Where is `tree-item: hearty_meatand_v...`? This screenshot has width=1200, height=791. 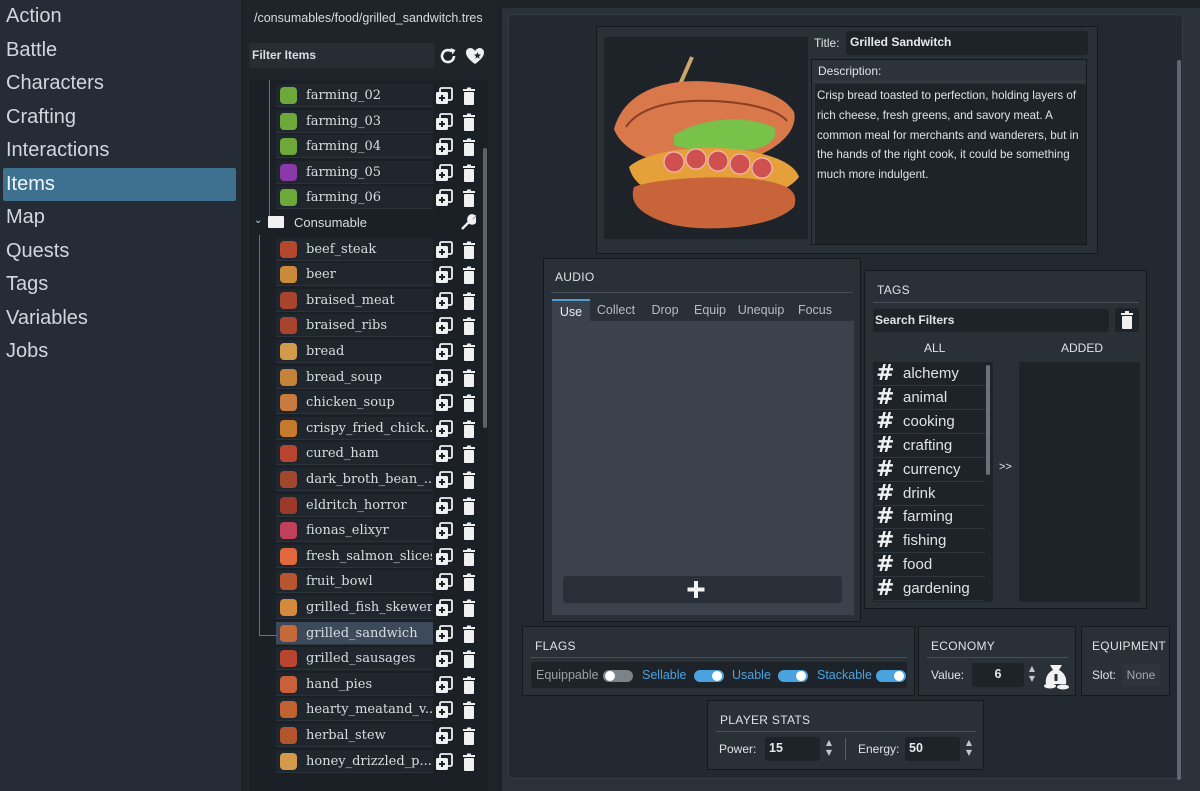
tree-item: hearty_meatand_v... is located at coordinates (369, 709).